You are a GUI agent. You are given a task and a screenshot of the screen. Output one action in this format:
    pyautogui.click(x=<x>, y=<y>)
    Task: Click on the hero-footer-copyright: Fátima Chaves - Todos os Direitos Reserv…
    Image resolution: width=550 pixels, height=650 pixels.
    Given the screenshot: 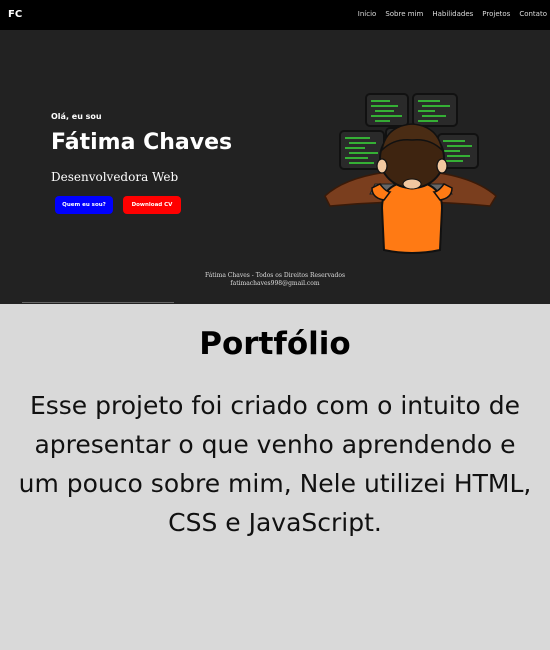 What is the action you would take?
    pyautogui.click(x=275, y=275)
    